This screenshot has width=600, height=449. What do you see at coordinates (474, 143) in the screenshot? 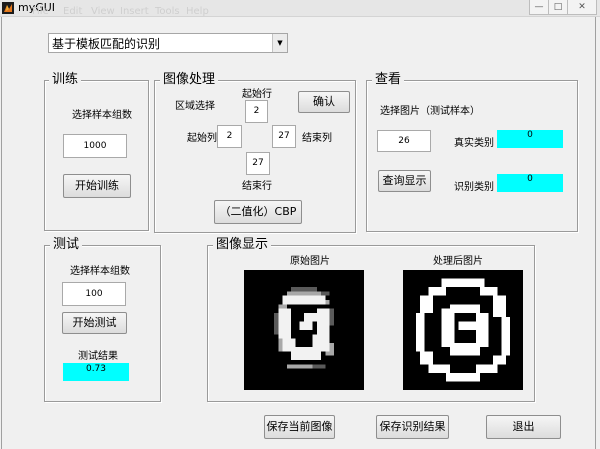
I see `true-class-label: 真实类别` at bounding box center [474, 143].